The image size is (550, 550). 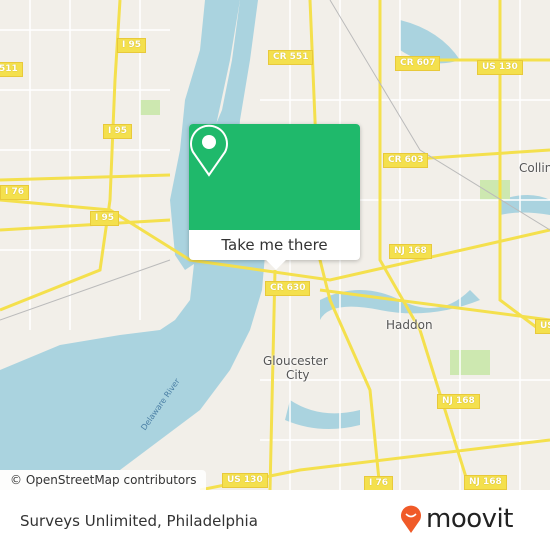 I want to click on road-shield: US, so click(x=542, y=326).